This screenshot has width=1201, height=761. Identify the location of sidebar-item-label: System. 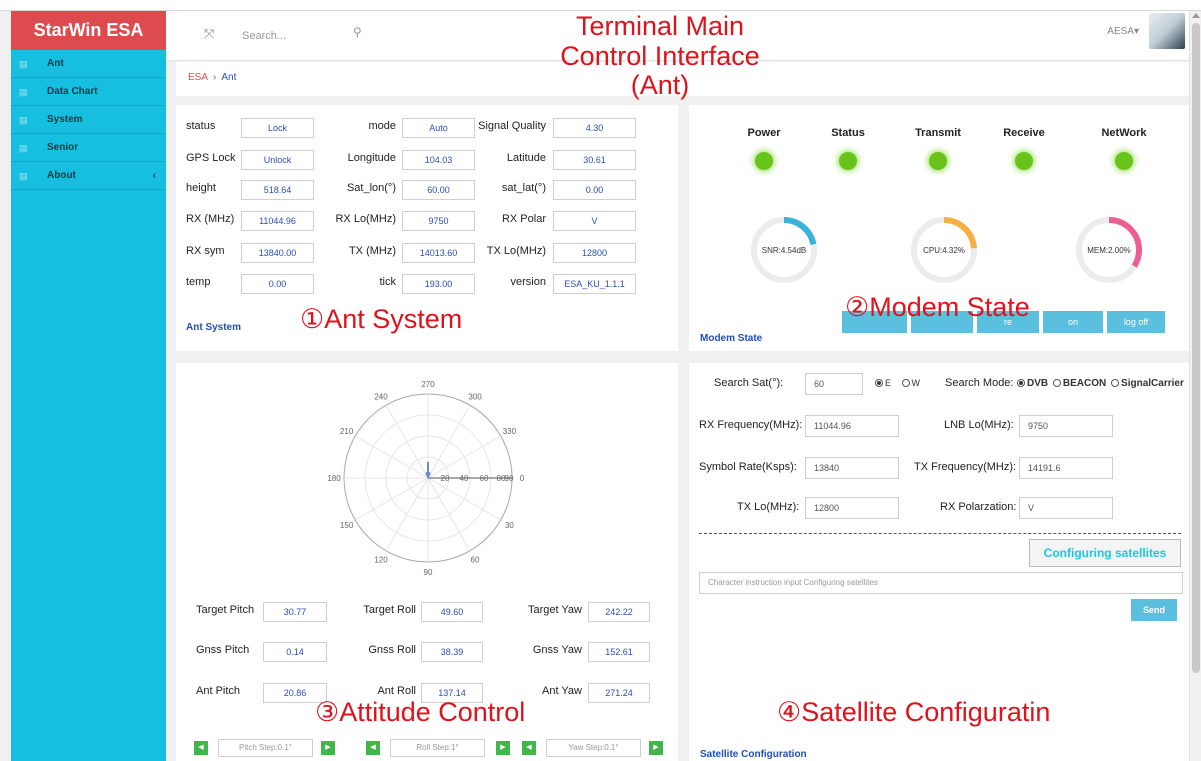
(65, 119).